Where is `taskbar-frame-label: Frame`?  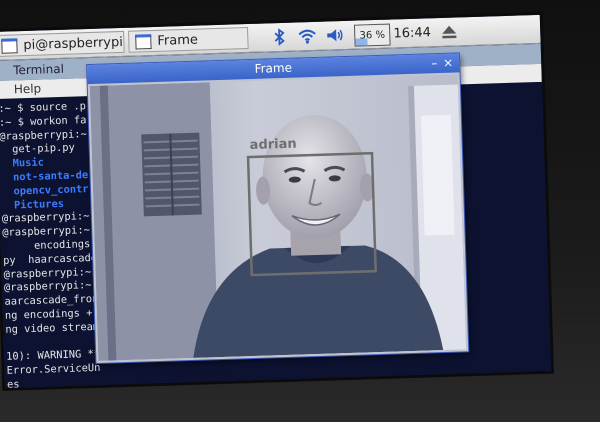
taskbar-frame-label: Frame is located at coordinates (178, 40).